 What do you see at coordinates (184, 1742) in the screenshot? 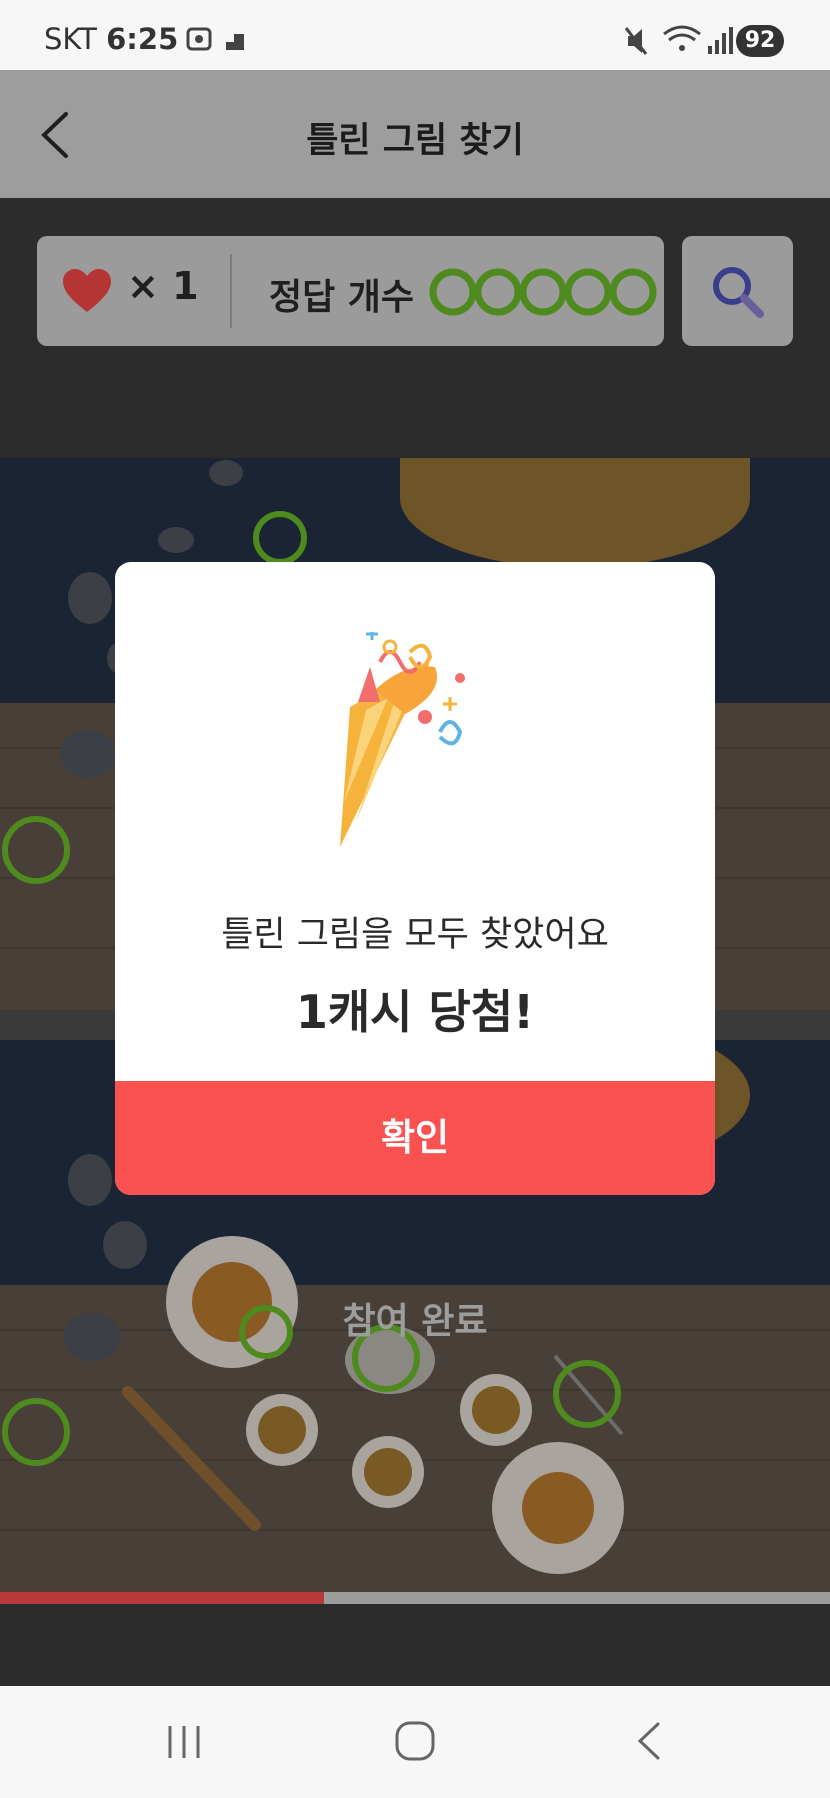
I see `recents-icon` at bounding box center [184, 1742].